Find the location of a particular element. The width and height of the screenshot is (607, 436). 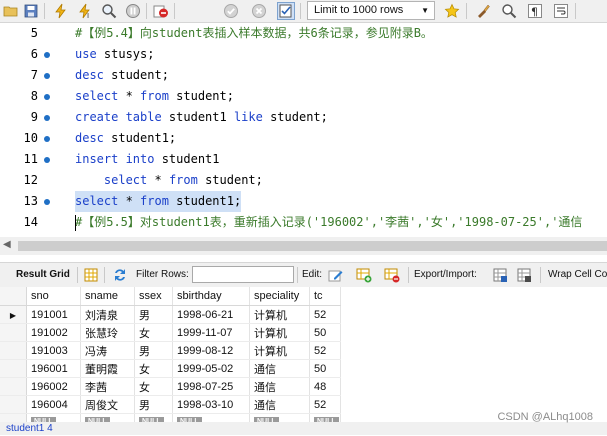

stop-on-error-icon is located at coordinates (161, 11).